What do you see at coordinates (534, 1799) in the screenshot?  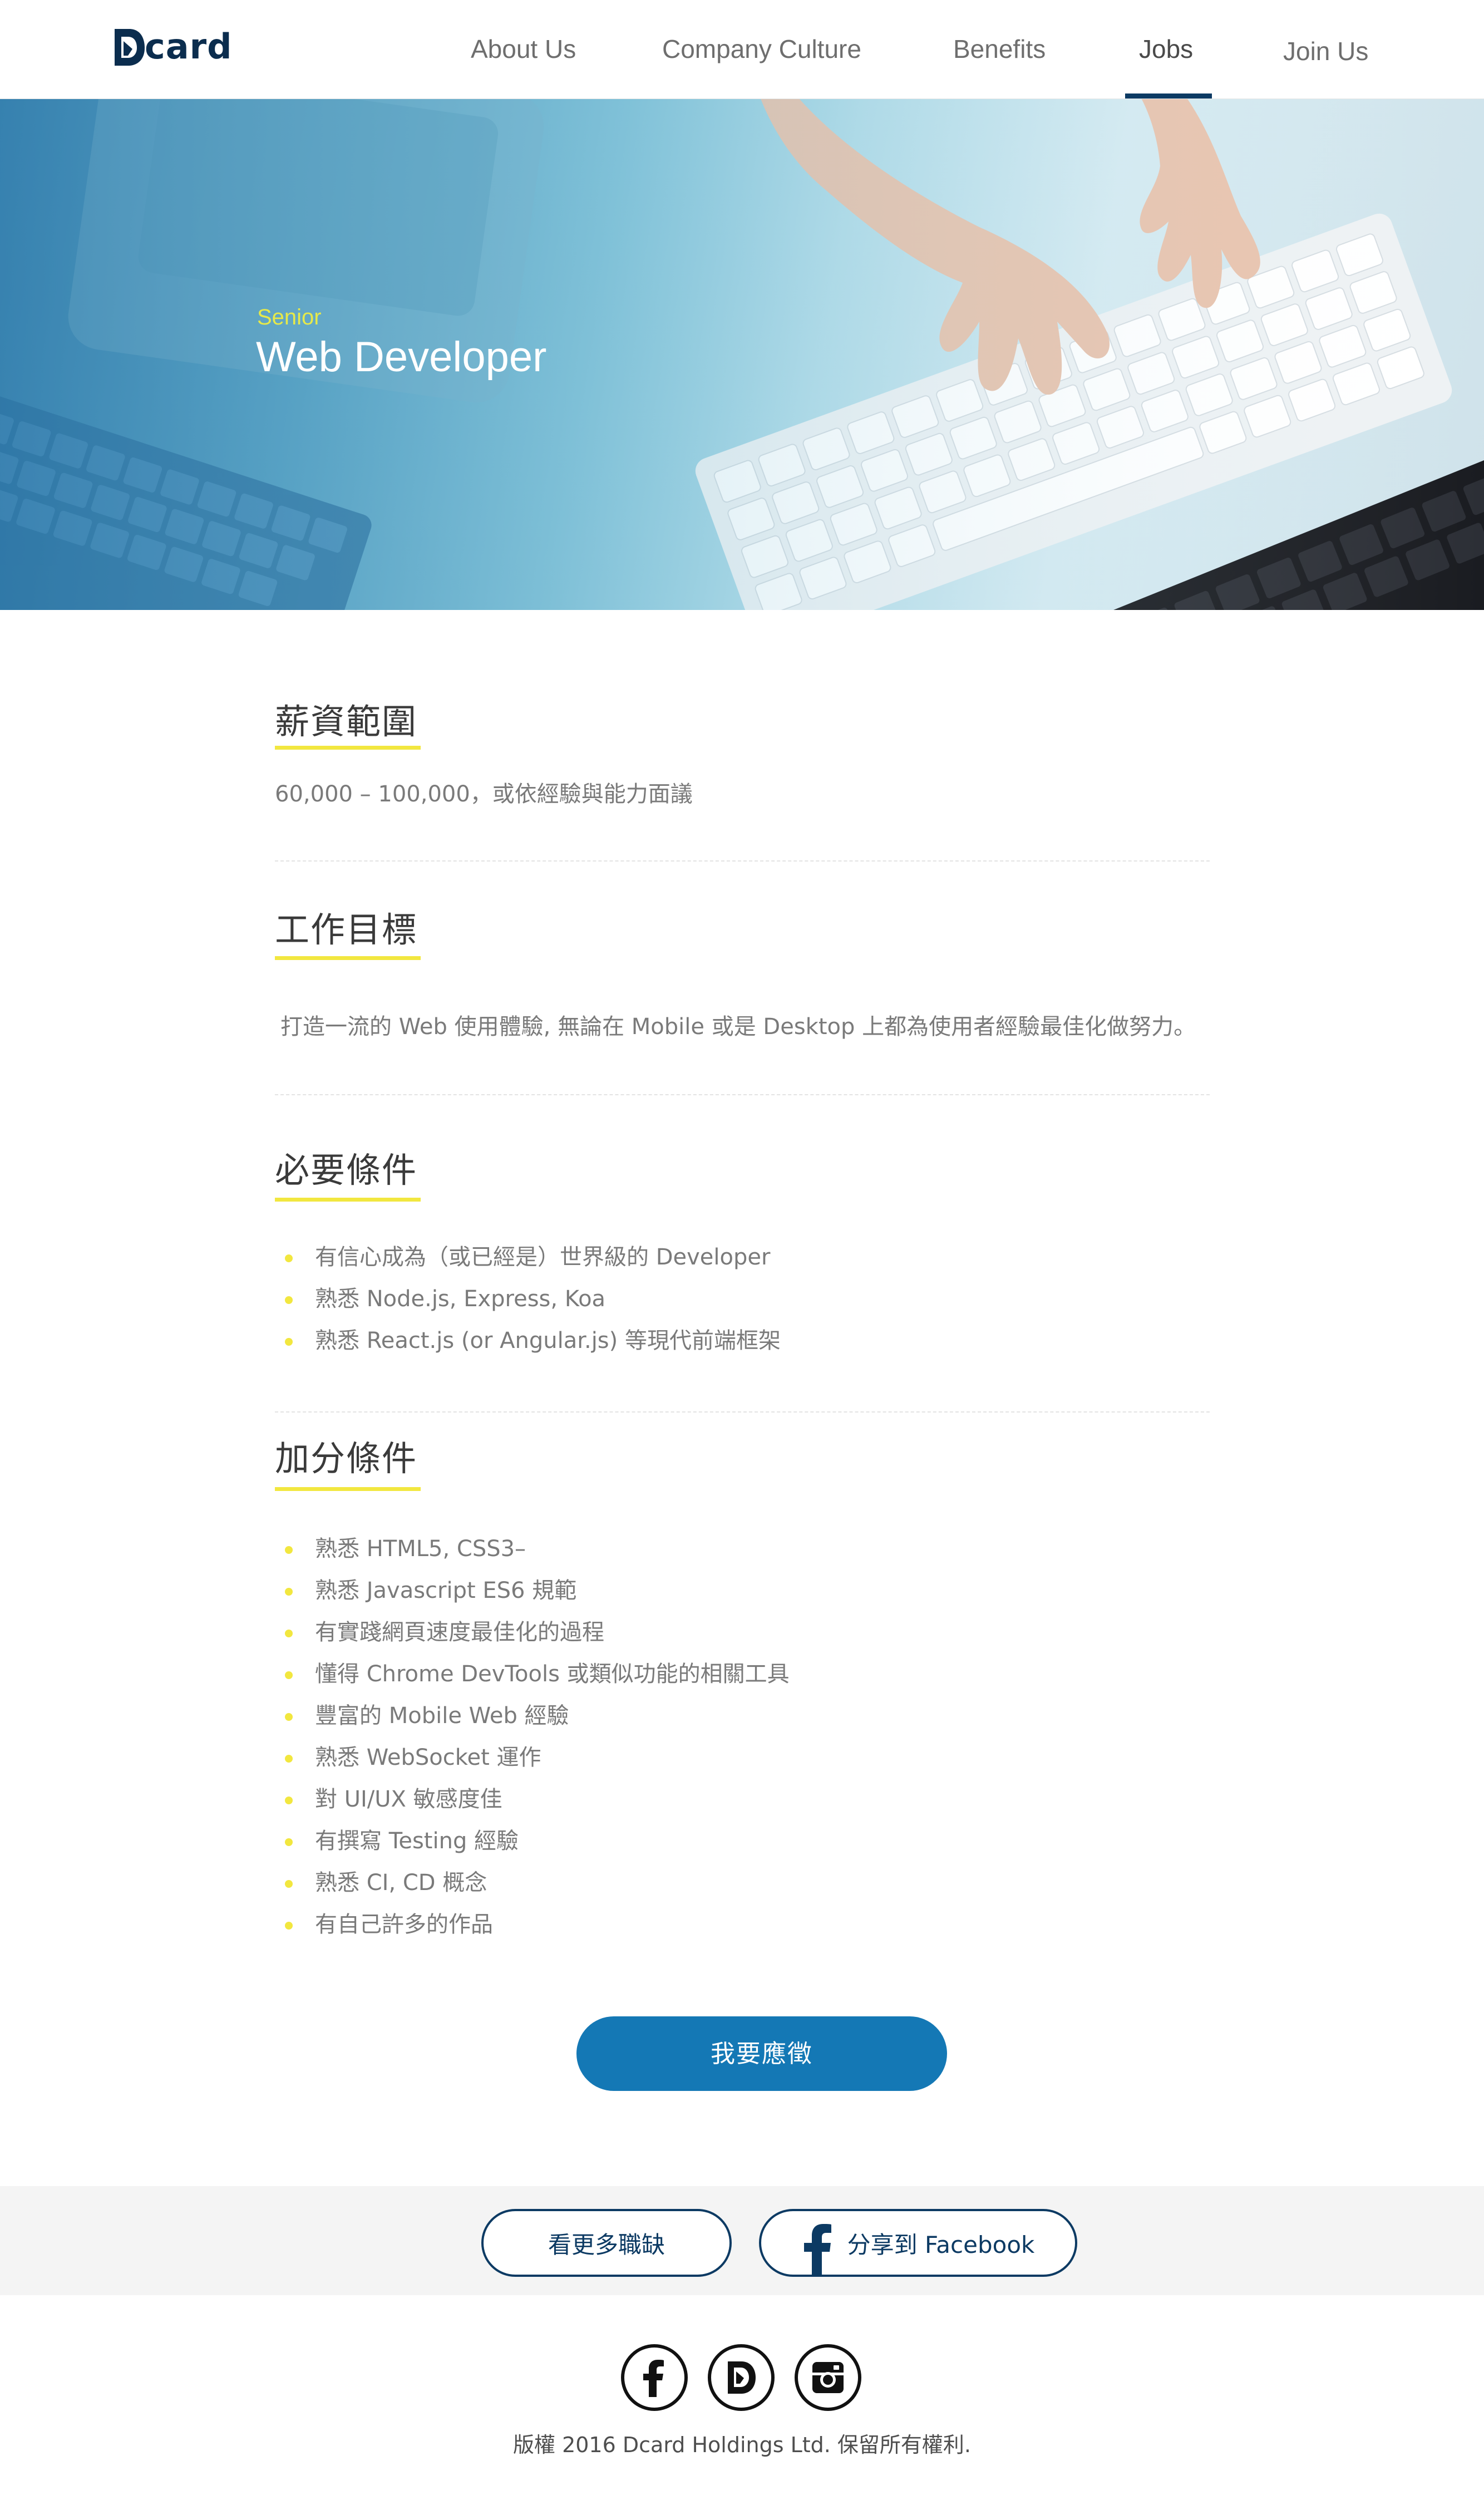 I see `bonus-item: 對 UI/UX 敏感度佳` at bounding box center [534, 1799].